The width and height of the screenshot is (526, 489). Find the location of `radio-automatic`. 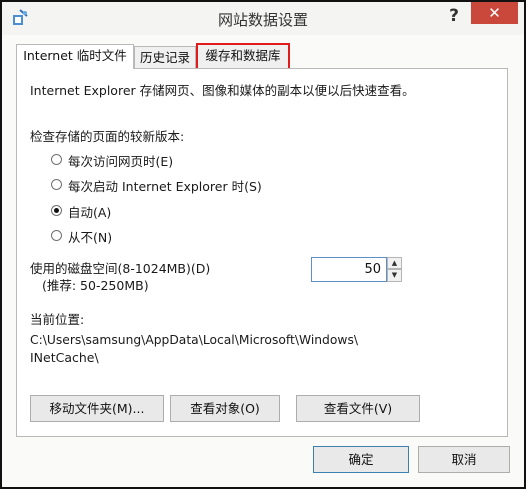

radio-automatic is located at coordinates (56, 210).